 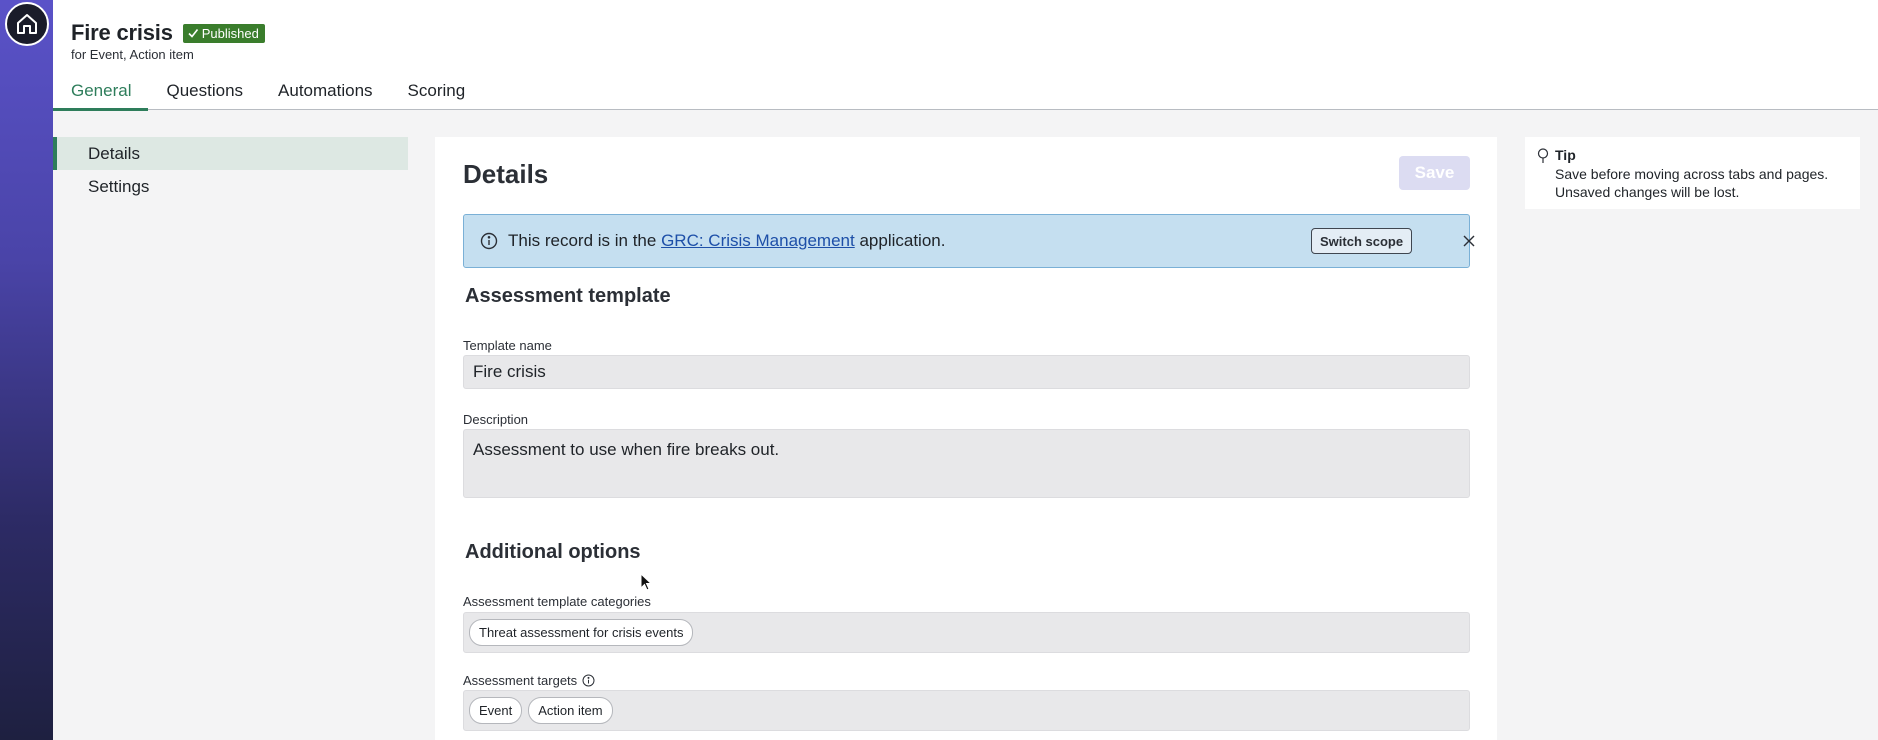 I want to click on description-value: Assessment to use when fire breaks out., so click(x=626, y=449).